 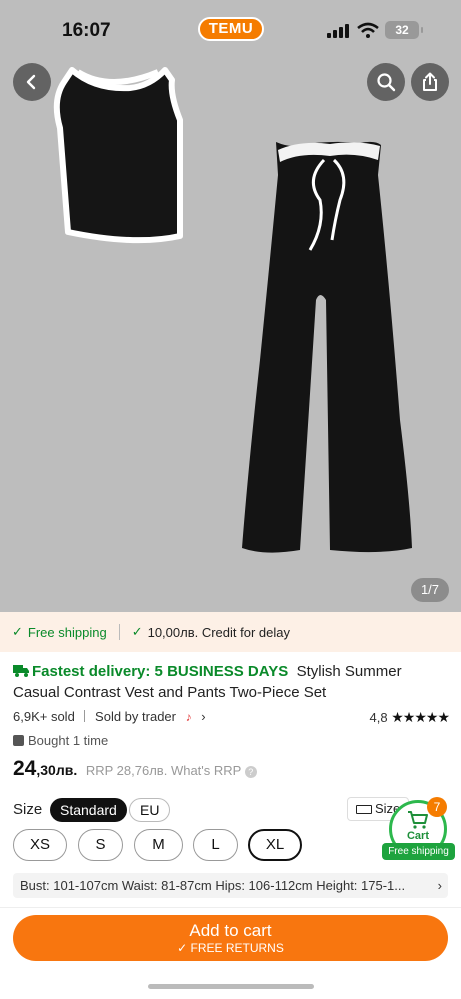 I want to click on back-button, so click(x=32, y=82).